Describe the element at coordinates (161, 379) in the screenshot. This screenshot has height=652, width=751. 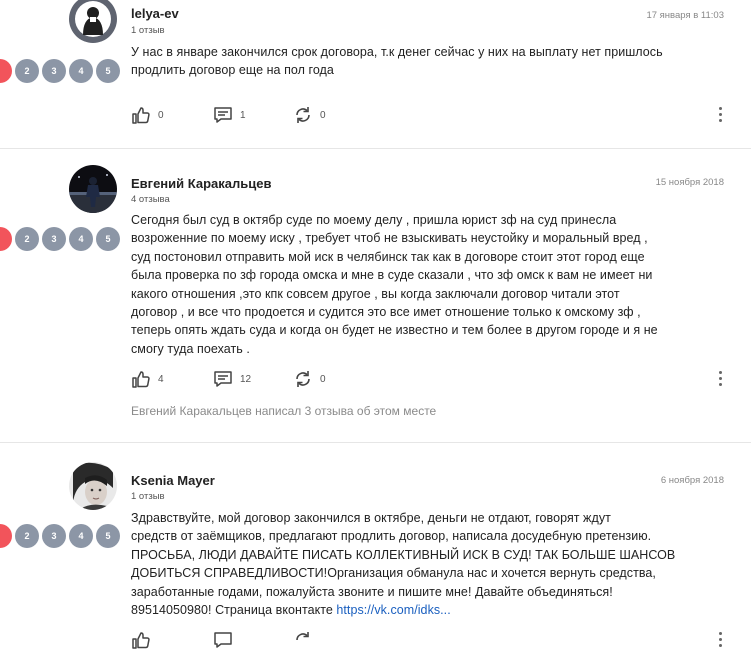
I see `like-count: 4` at that location.